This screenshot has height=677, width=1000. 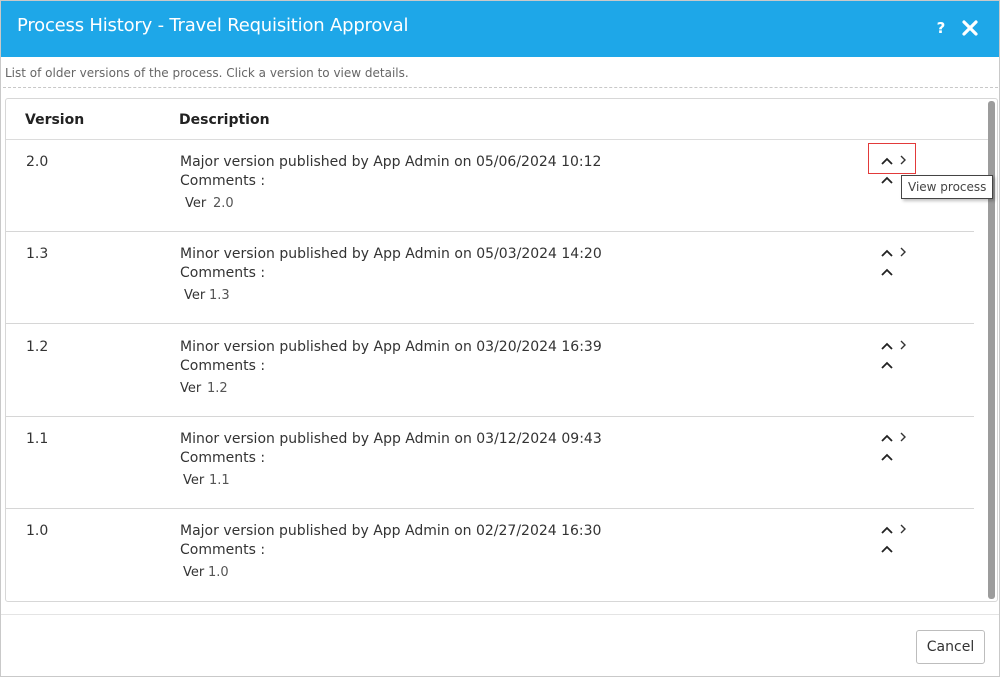 I want to click on version-cell: 1.0, so click(x=37, y=531).